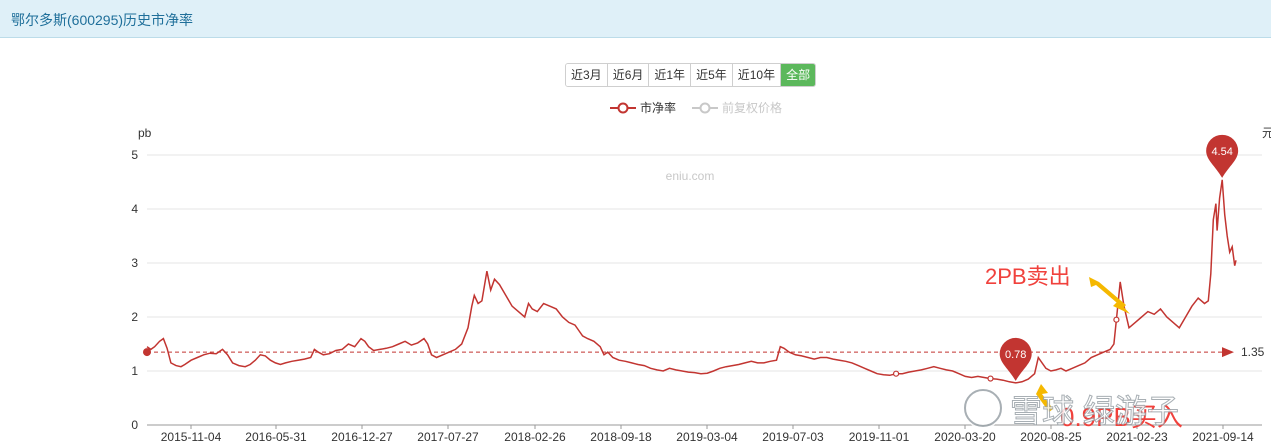 This screenshot has height=448, width=1271. Describe the element at coordinates (191, 437) in the screenshot. I see `x-tick-label: 2015-11-04` at that location.